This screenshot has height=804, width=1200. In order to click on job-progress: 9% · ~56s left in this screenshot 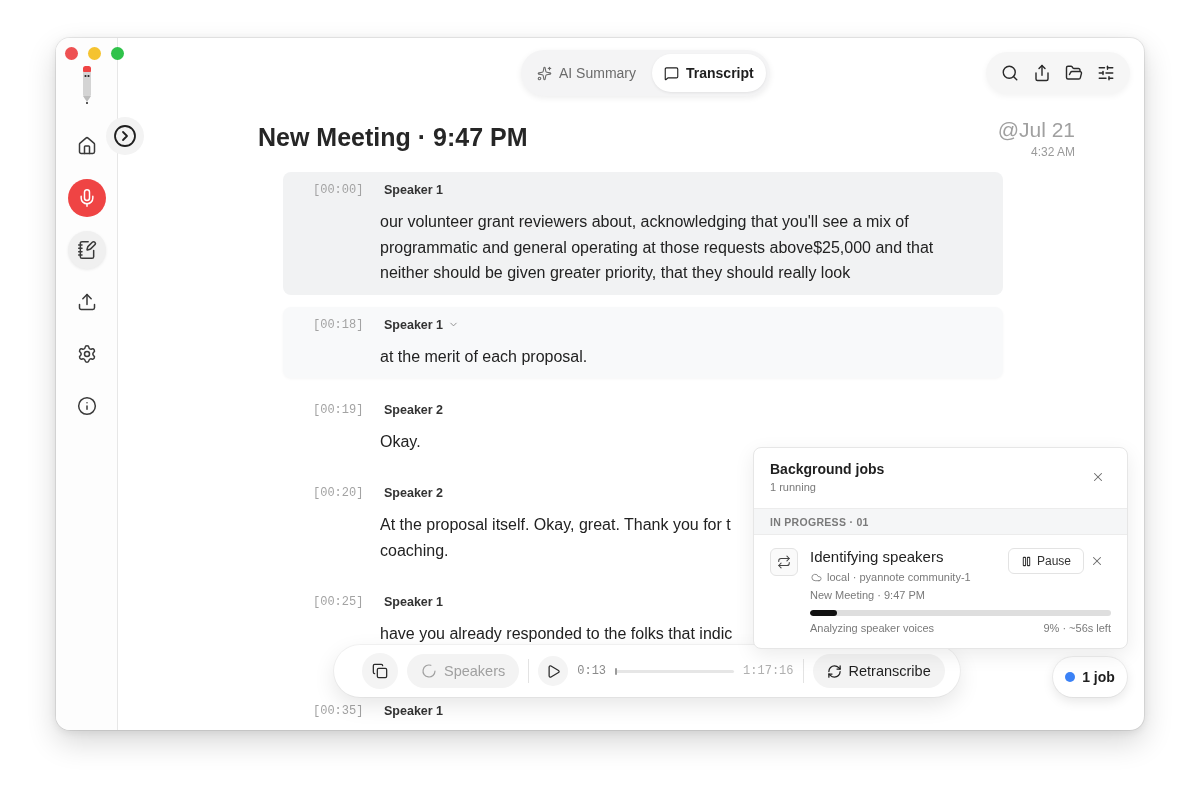, I will do `click(1077, 628)`.